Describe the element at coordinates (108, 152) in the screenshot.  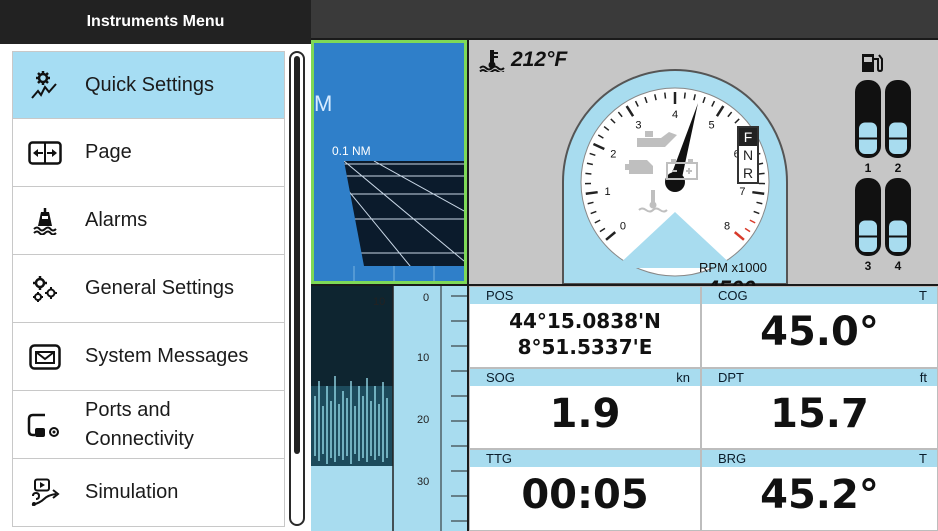
I see `menu-item-label: Page` at that location.